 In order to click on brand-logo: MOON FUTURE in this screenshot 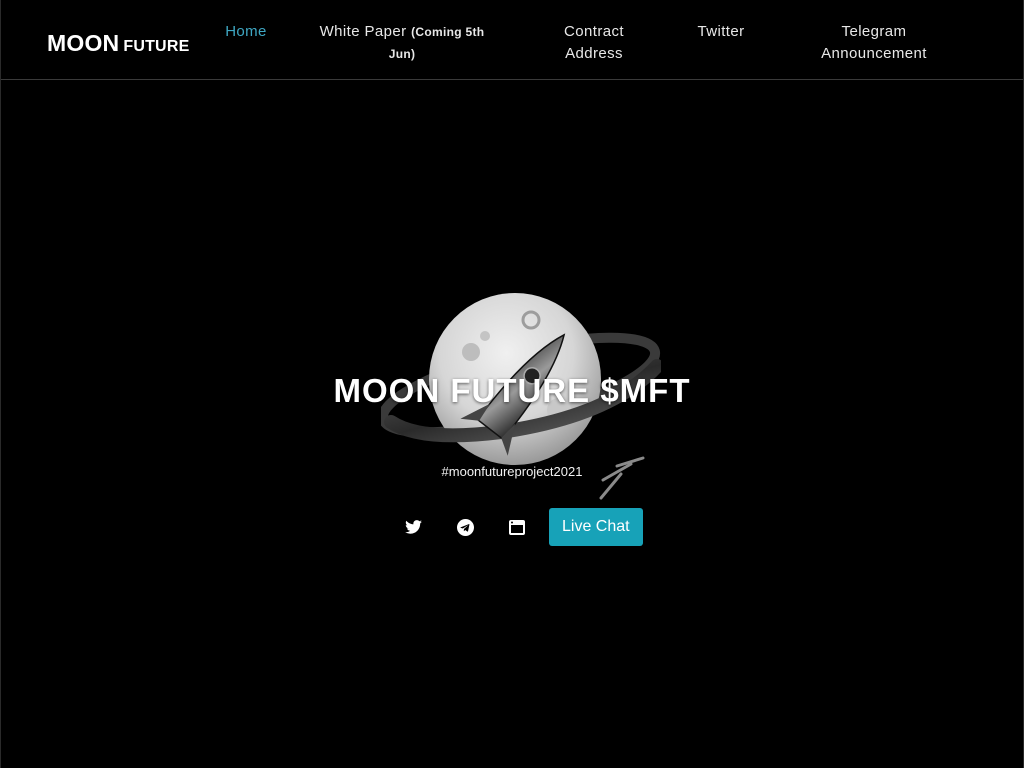, I will do `click(118, 43)`.